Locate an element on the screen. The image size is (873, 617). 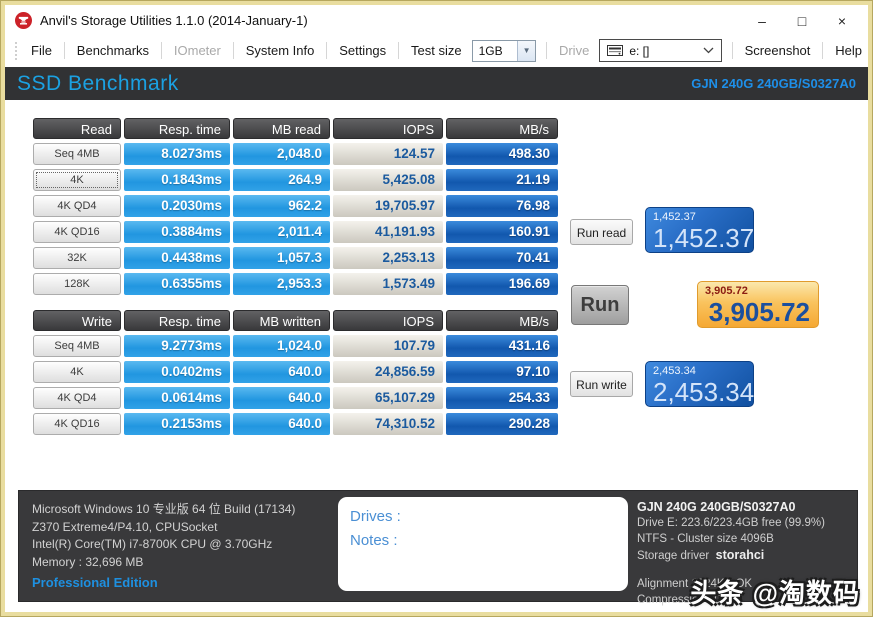
cell-mb-read: 2,953.3 is located at coordinates (281, 284).